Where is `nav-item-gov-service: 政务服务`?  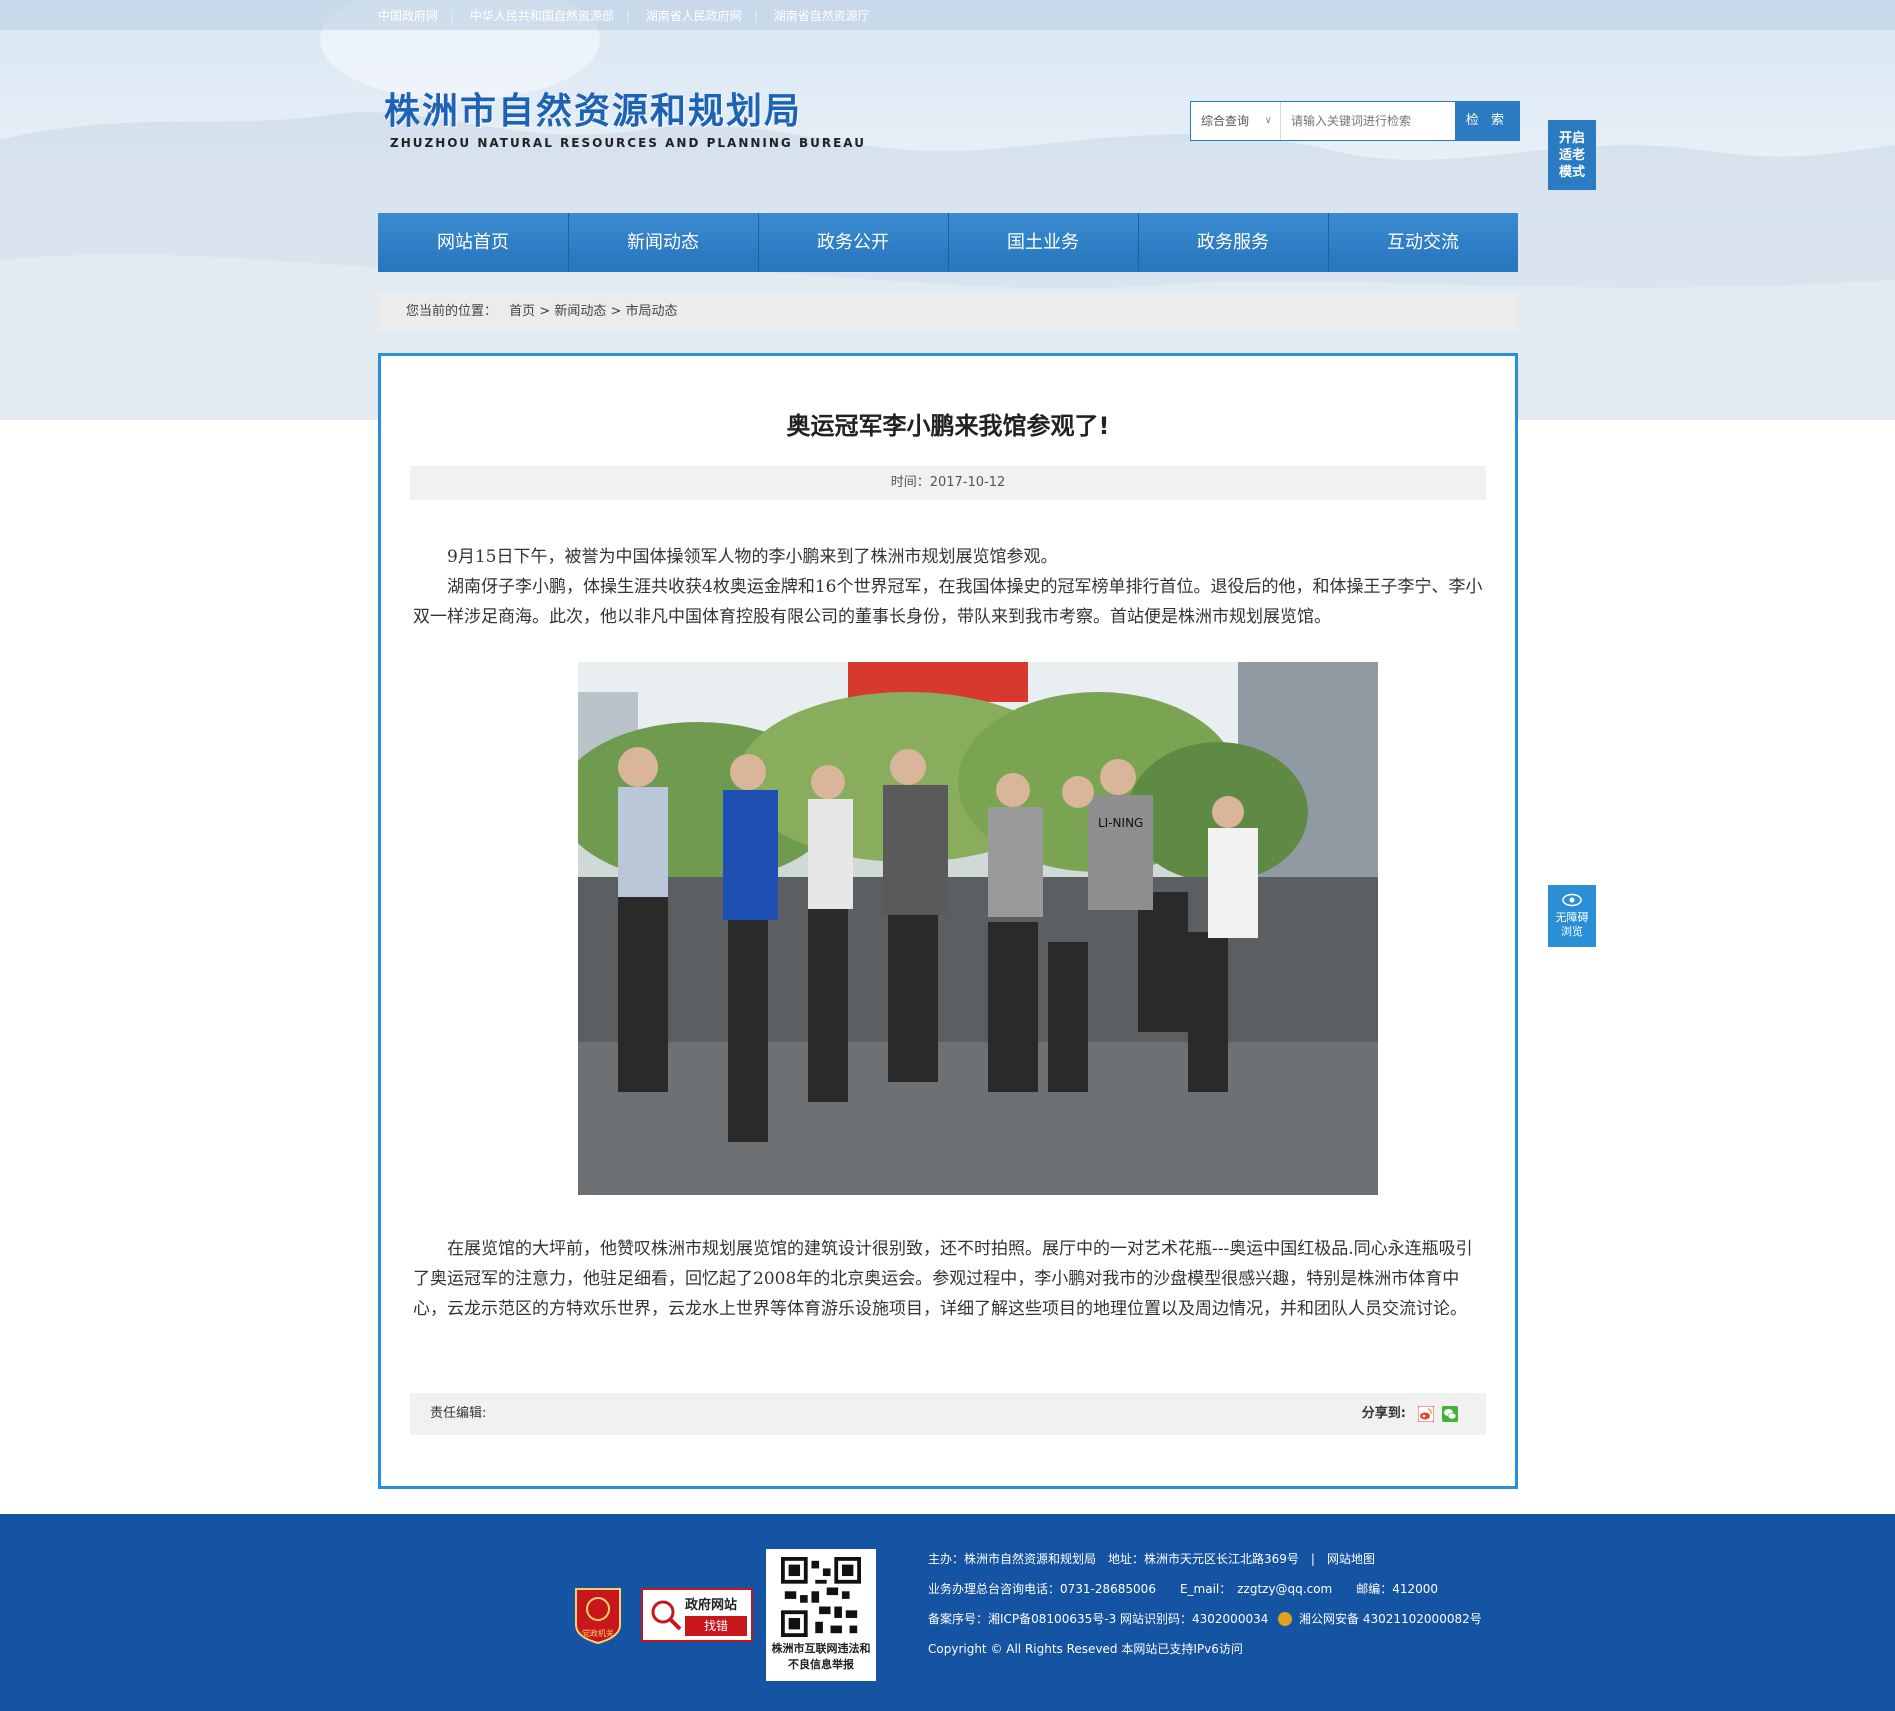
nav-item-gov-service: 政务服务 is located at coordinates (1233, 242).